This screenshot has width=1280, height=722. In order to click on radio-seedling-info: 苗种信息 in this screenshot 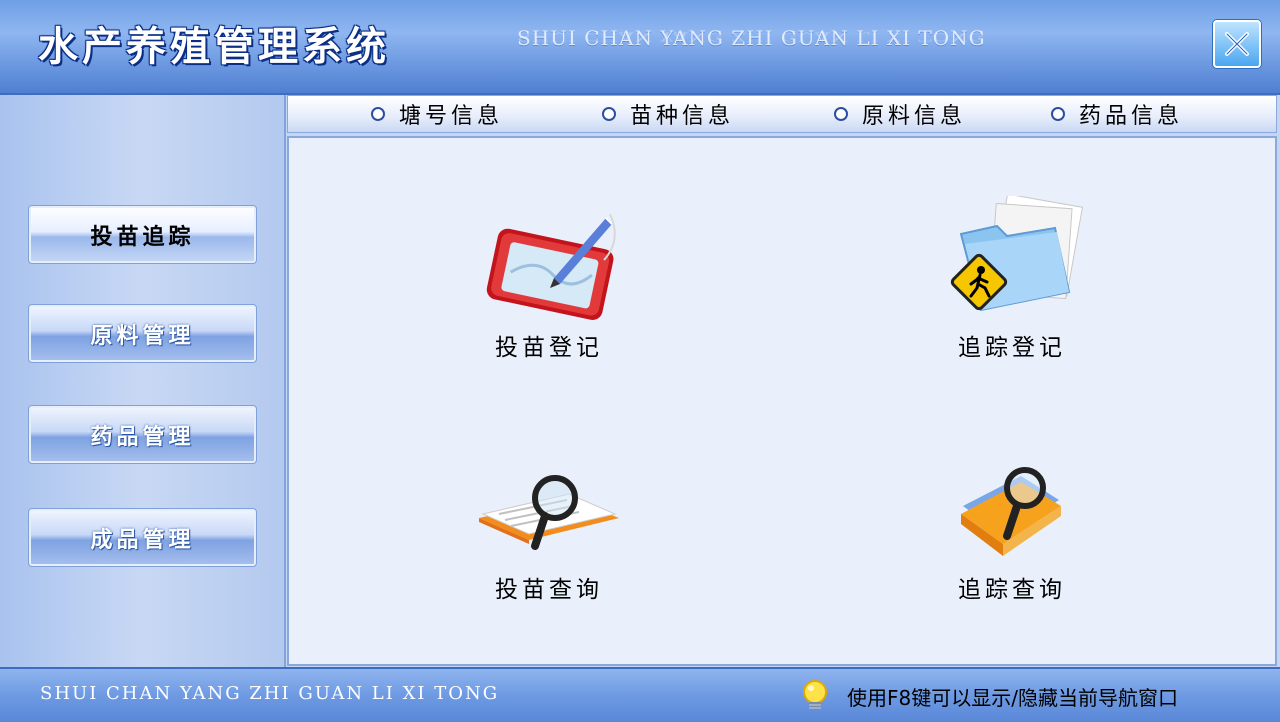, I will do `click(668, 114)`.